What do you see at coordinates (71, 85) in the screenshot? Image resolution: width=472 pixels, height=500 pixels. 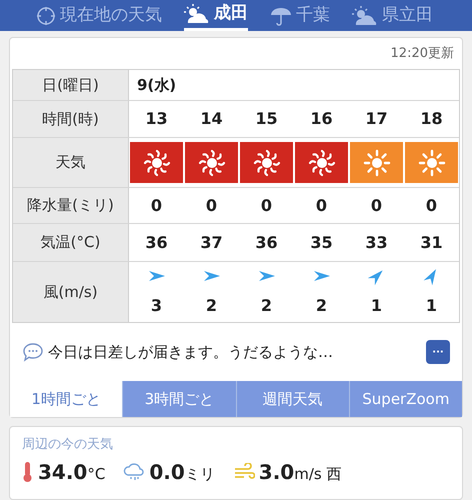 I see `row-label: 日(曜日)` at bounding box center [71, 85].